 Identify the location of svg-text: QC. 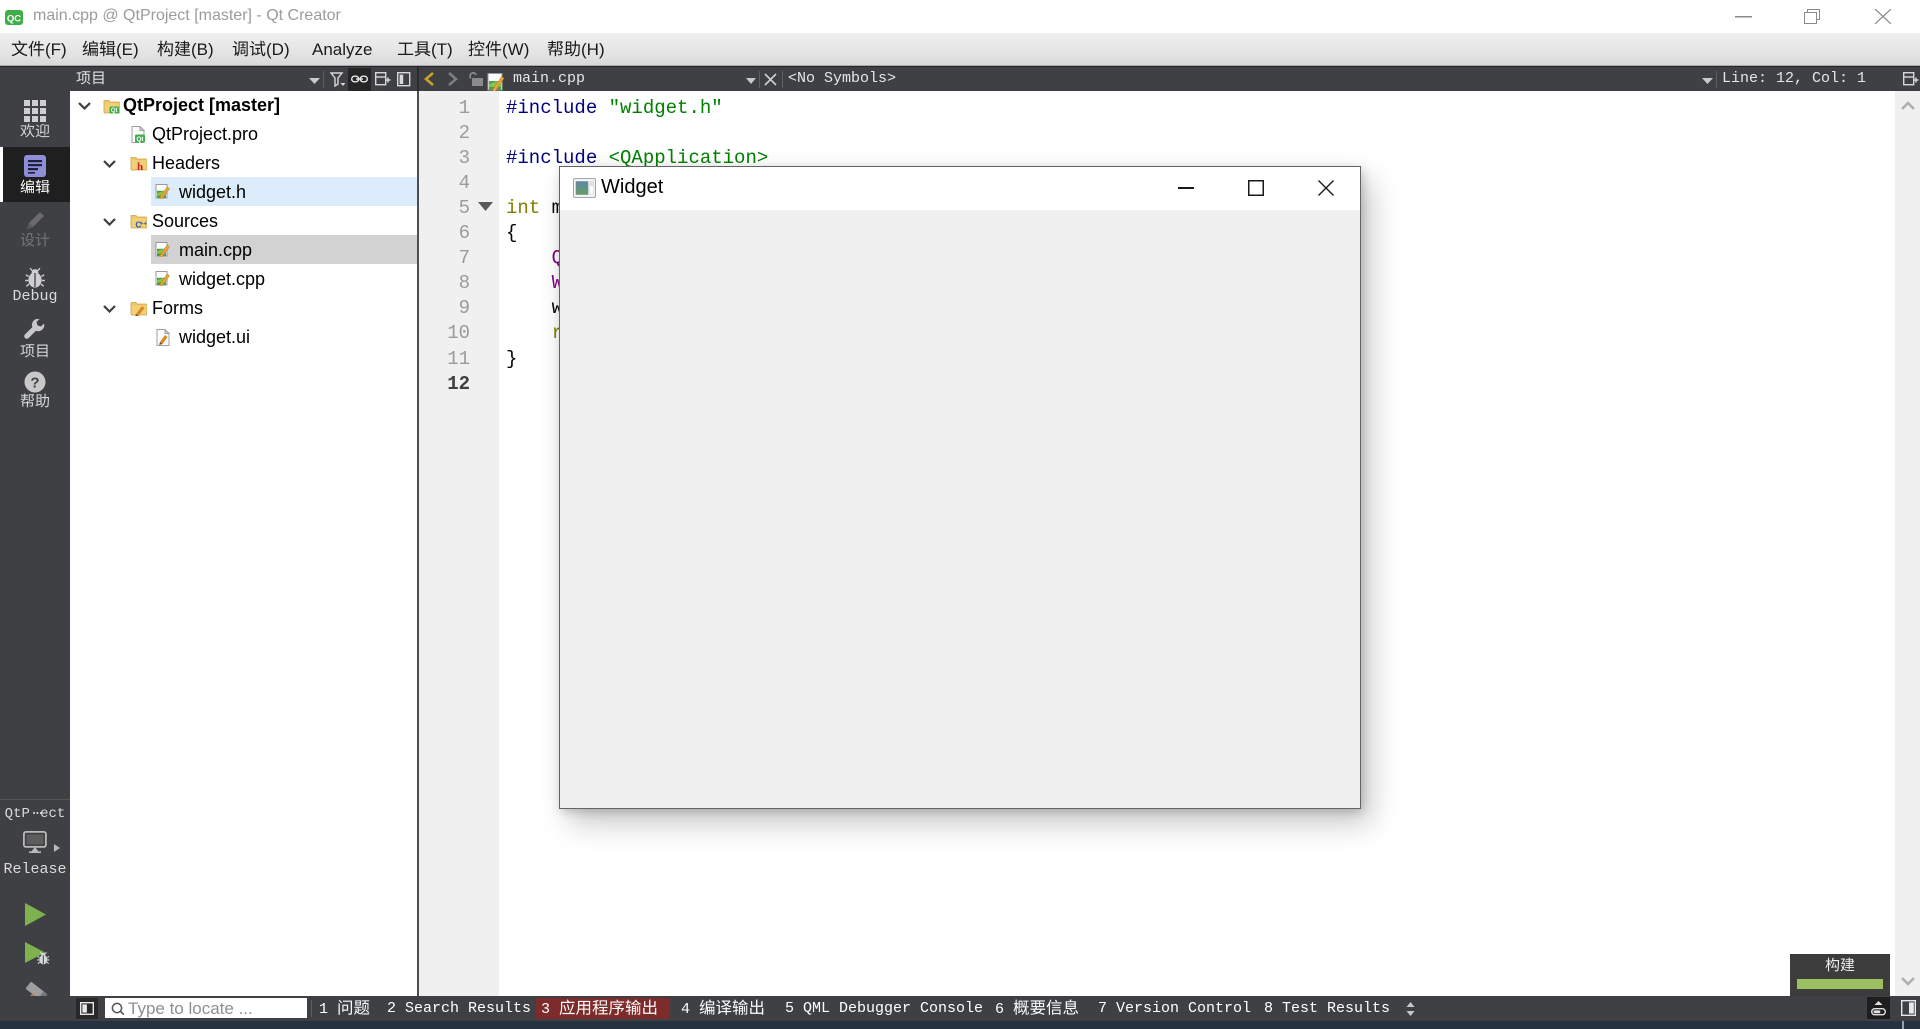
(14, 19).